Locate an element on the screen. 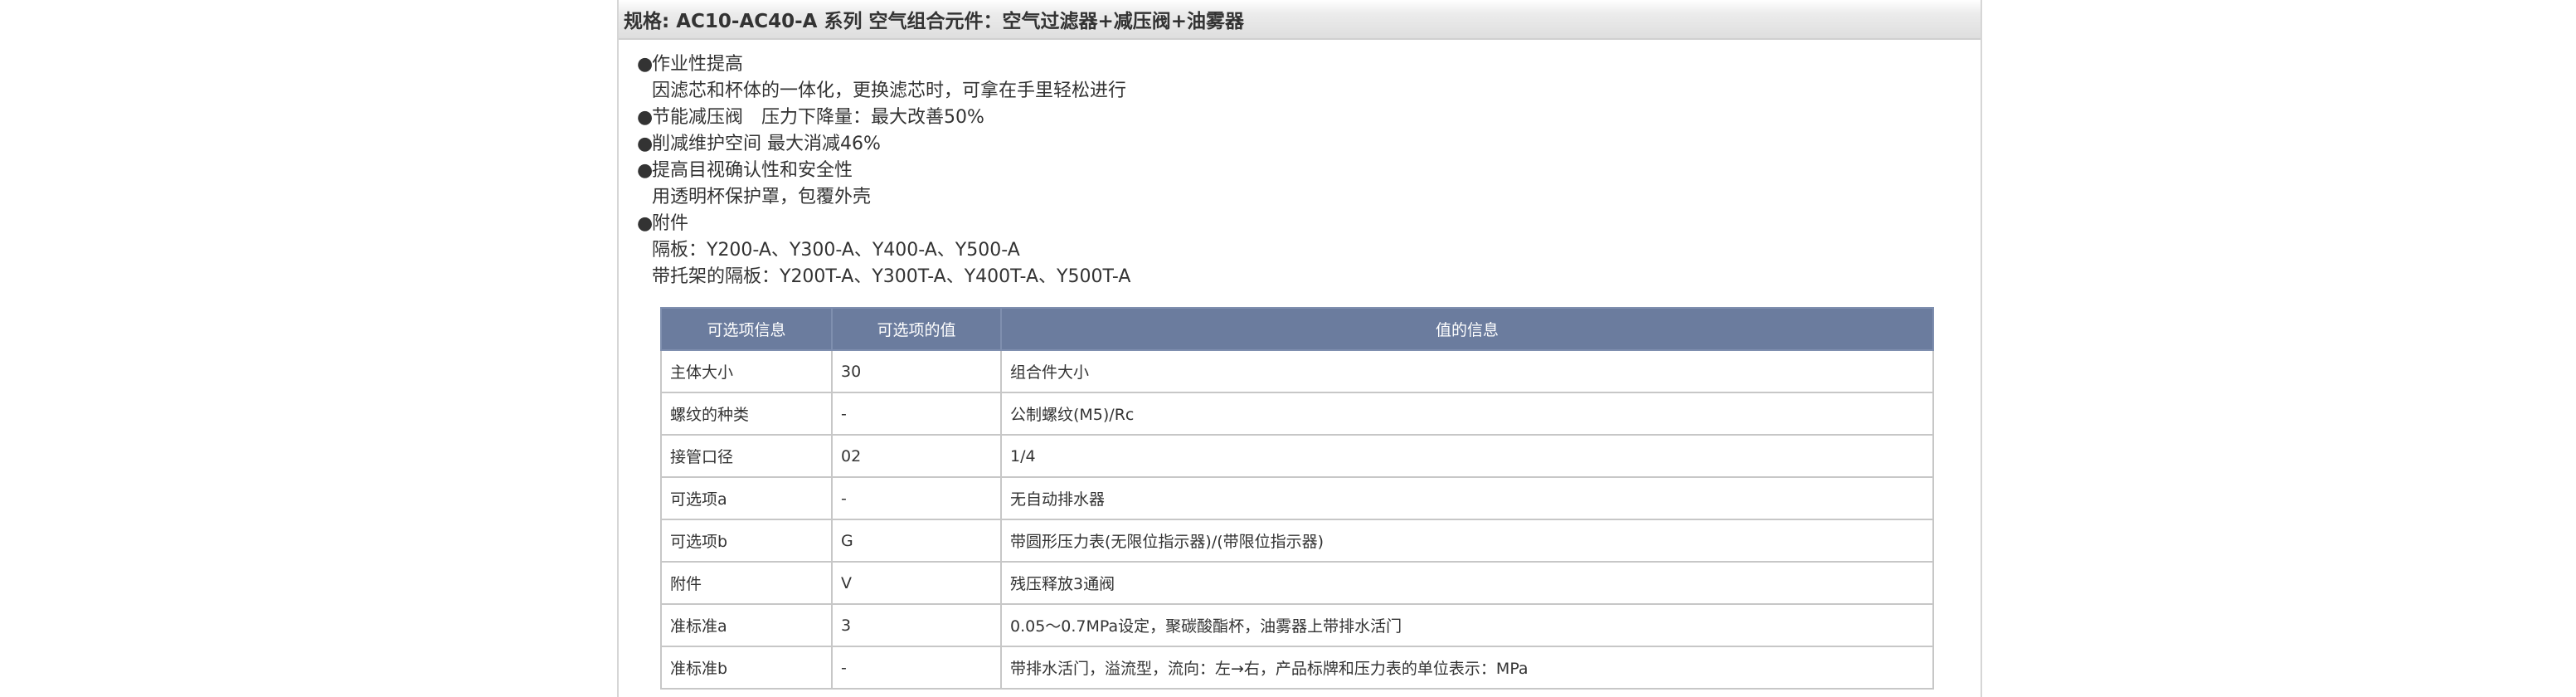 This screenshot has width=2576, height=697. cell-info: 0.05～0.7MPa设定，聚碳酸酯杯，油雾器上带排水活门 is located at coordinates (1467, 625).